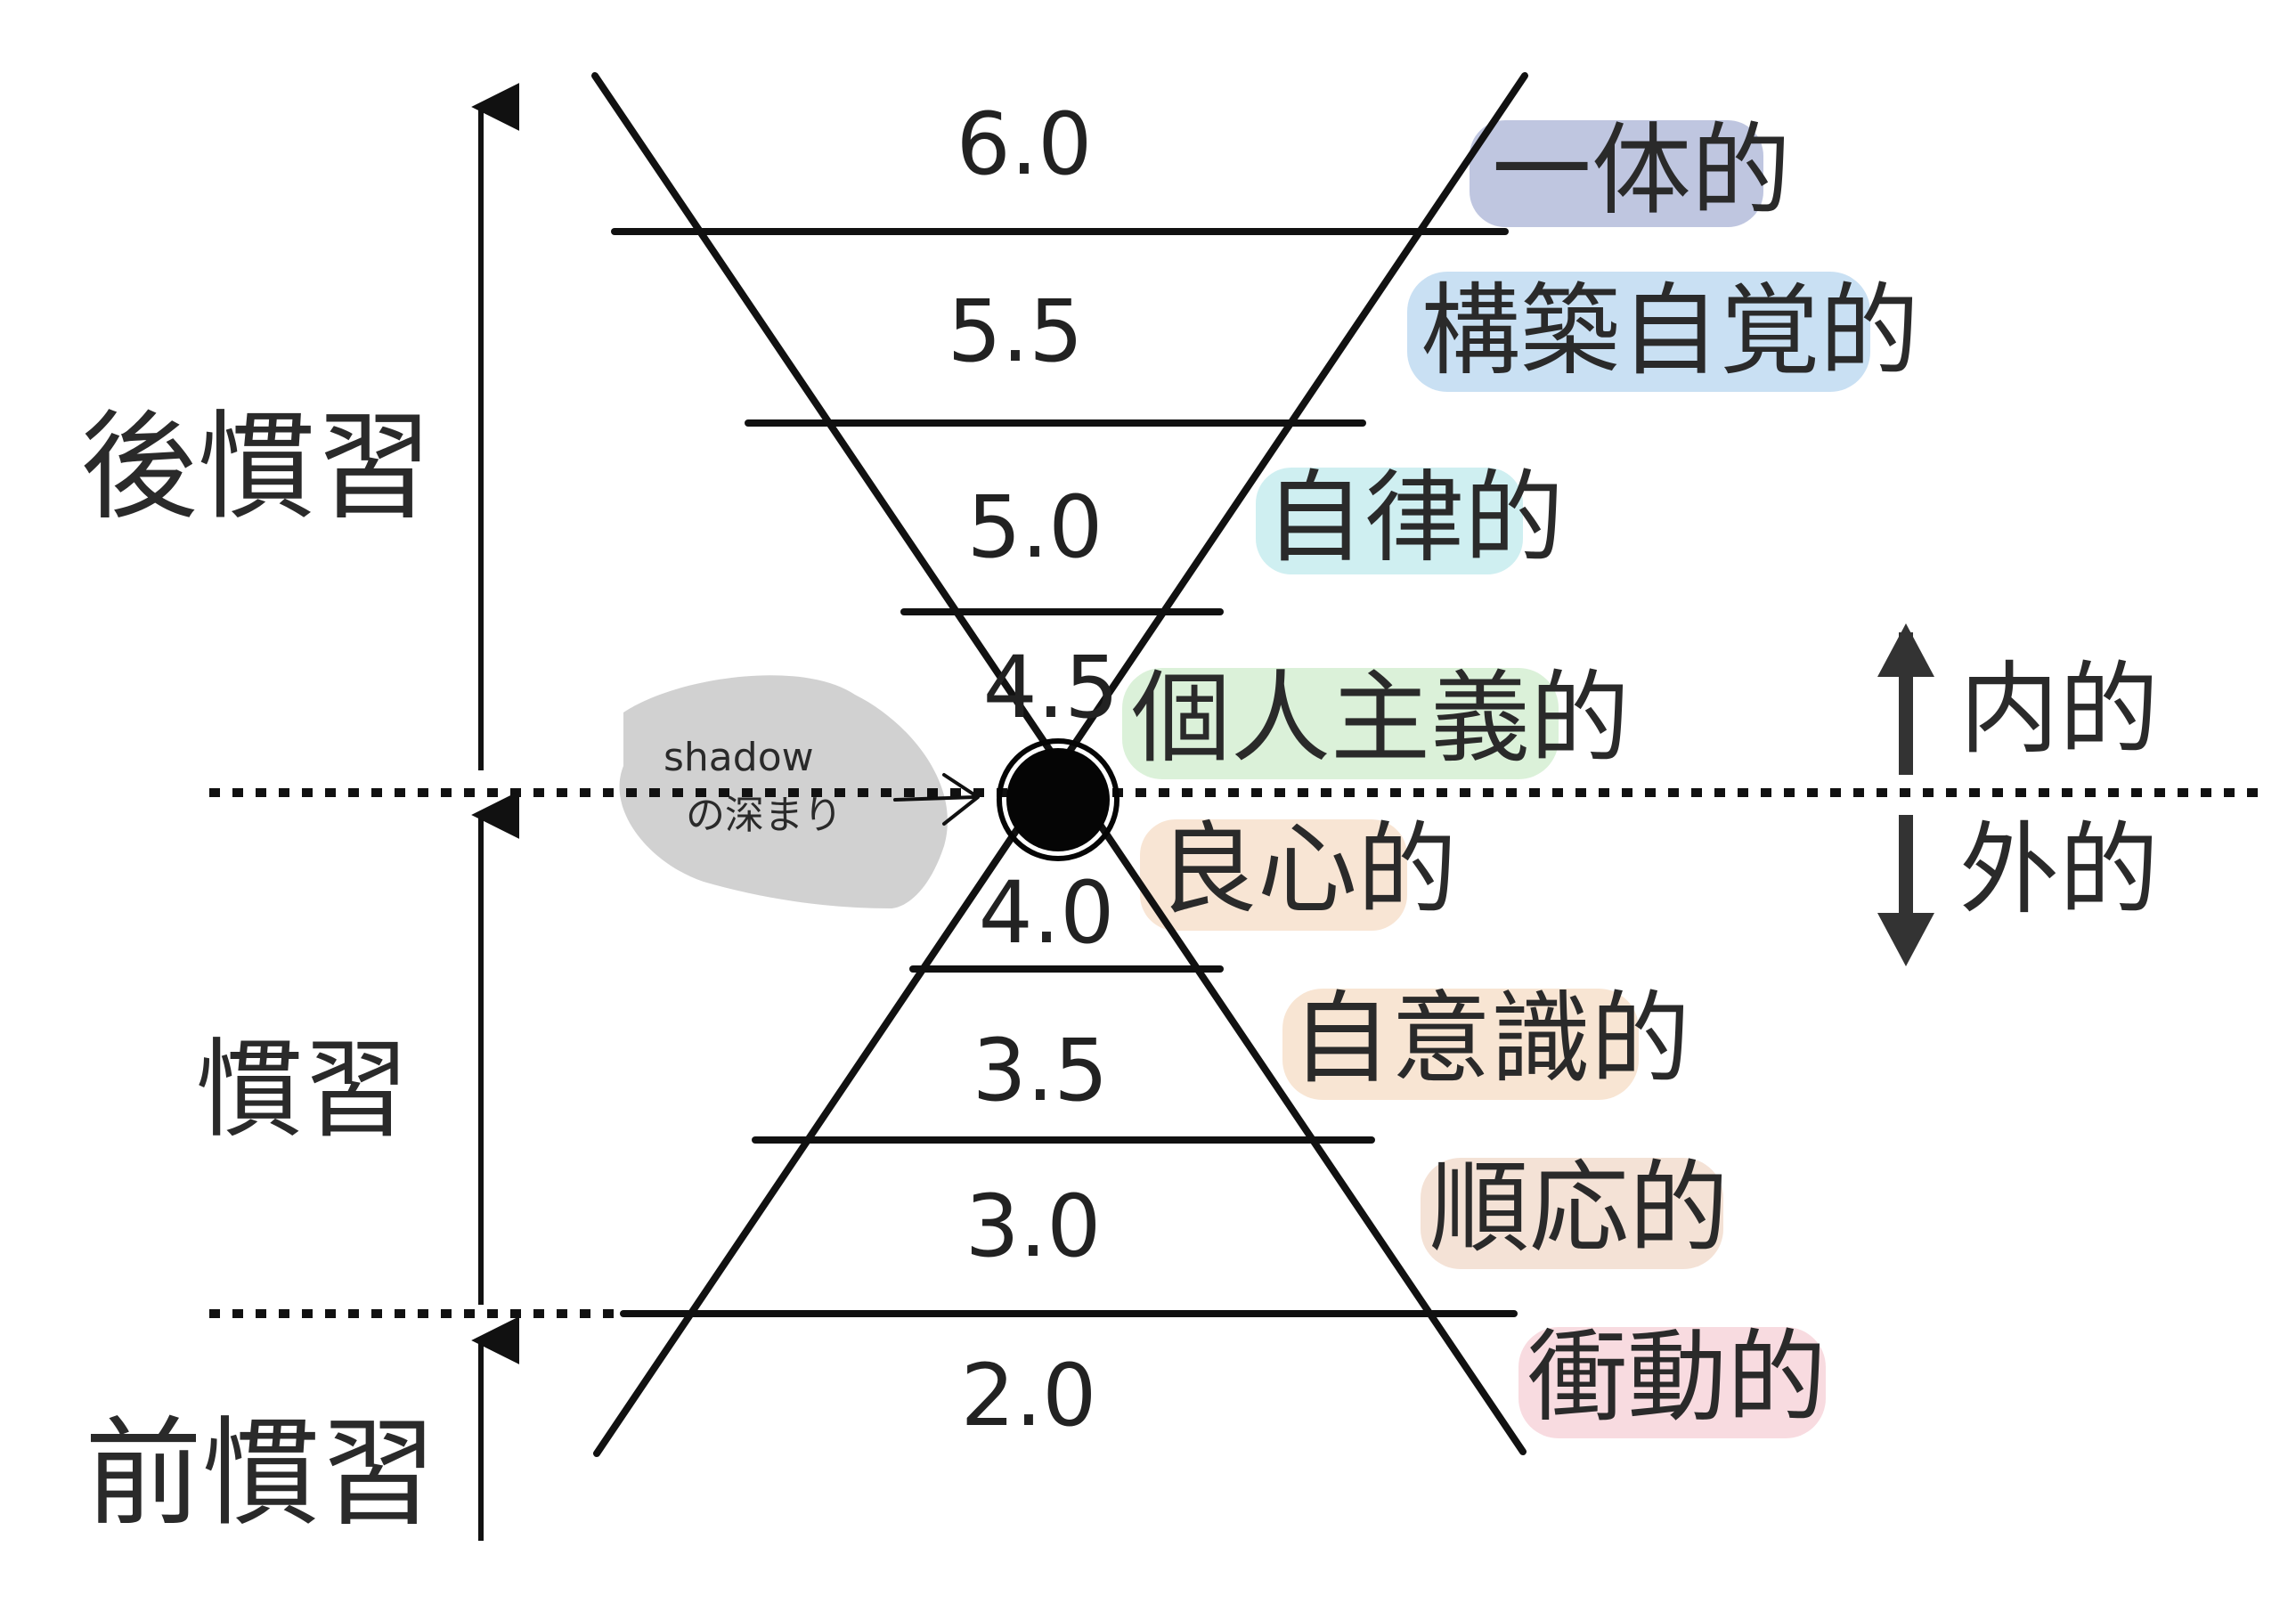 The height and width of the screenshot is (1604, 2296). What do you see at coordinates (1033, 1226) in the screenshot?
I see `level-value-3-0: 3.0` at bounding box center [1033, 1226].